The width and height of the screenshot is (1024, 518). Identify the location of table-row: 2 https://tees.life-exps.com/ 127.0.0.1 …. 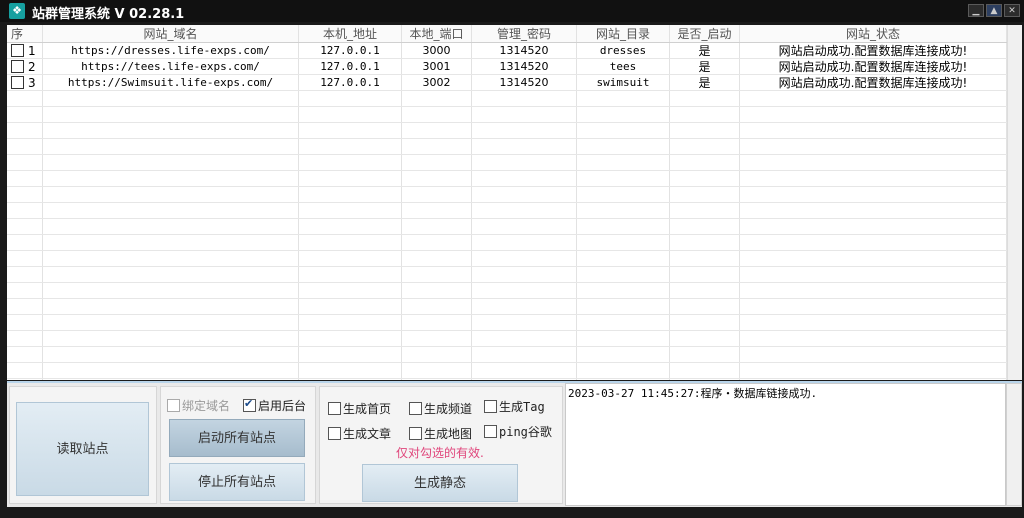
(507, 67).